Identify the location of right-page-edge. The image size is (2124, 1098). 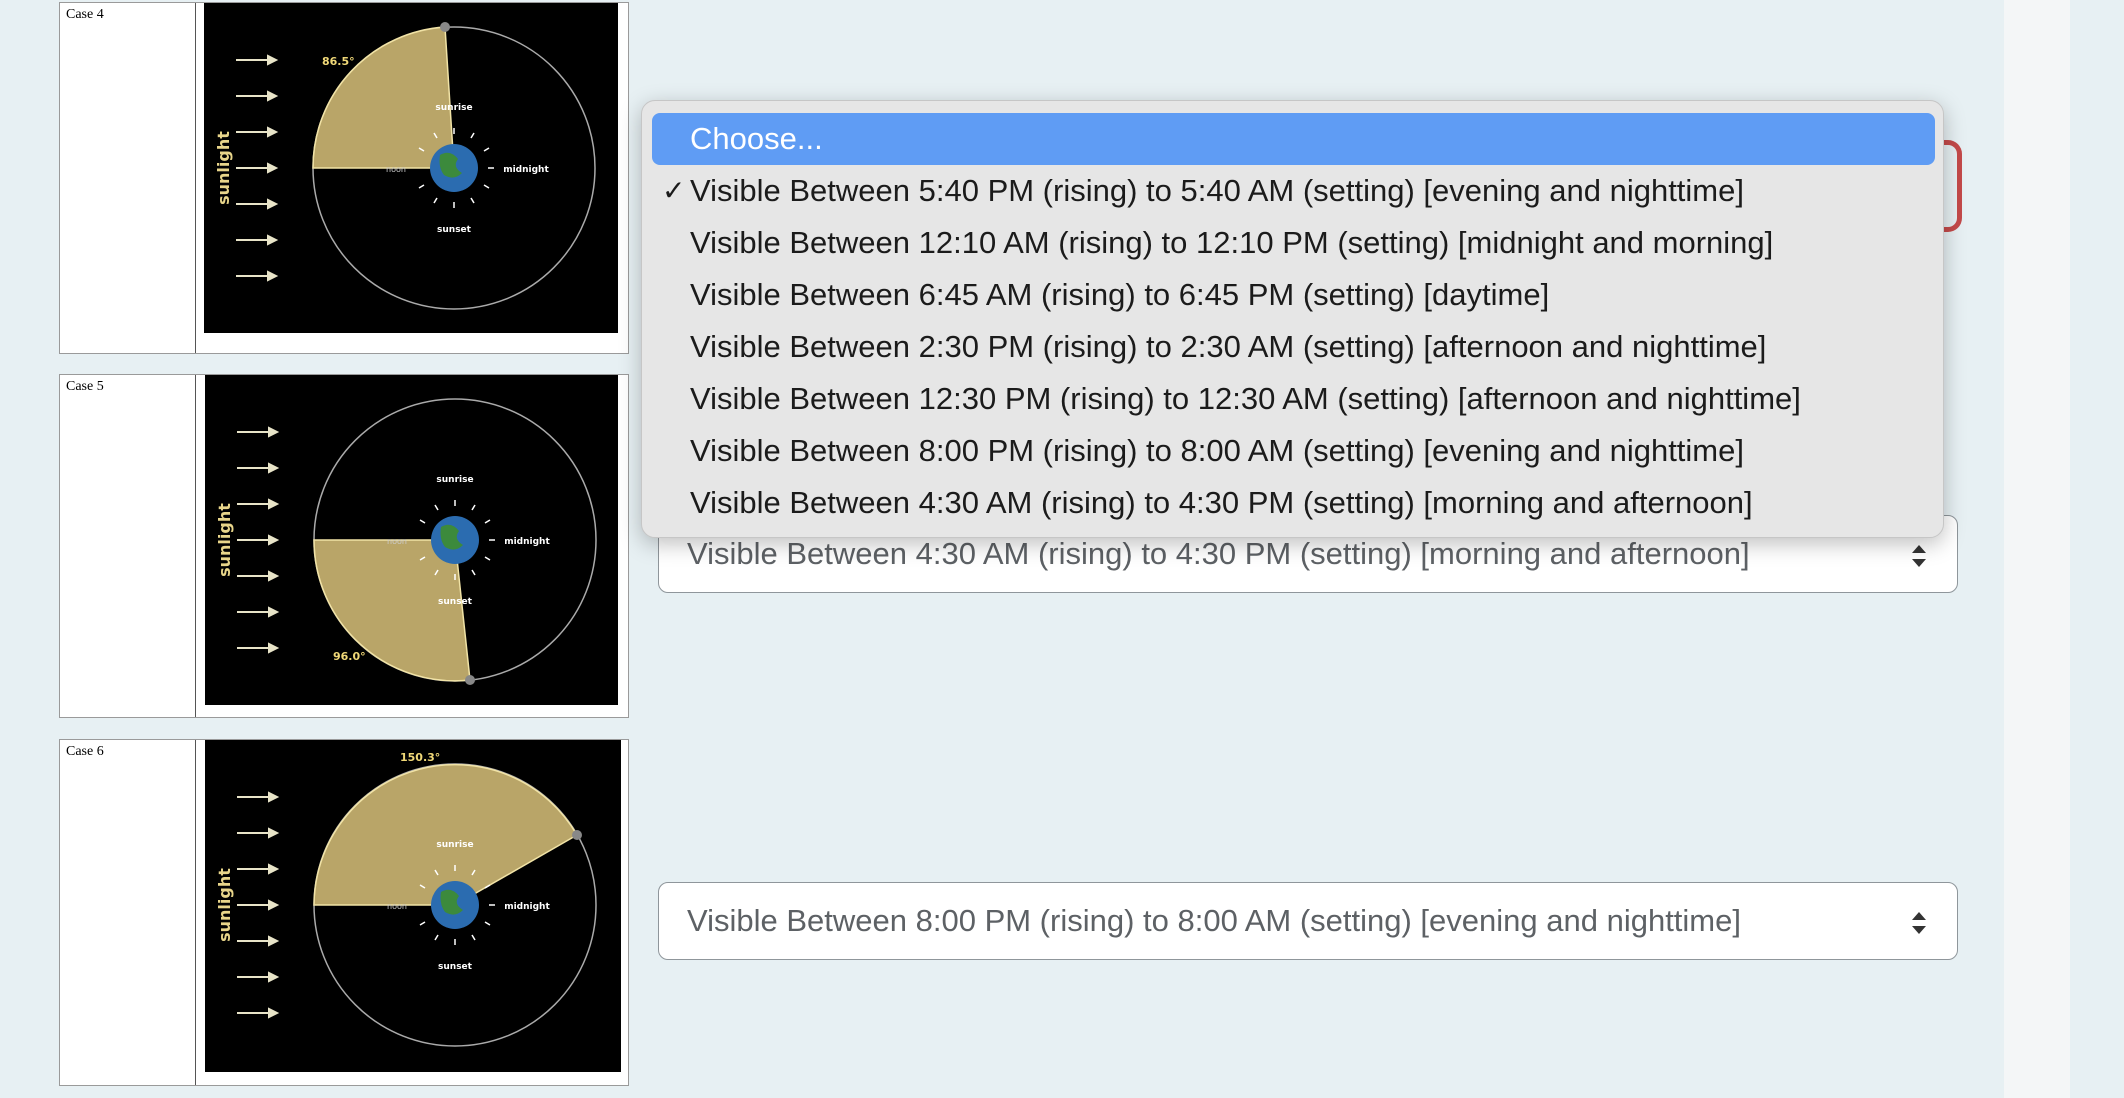
(2097, 549).